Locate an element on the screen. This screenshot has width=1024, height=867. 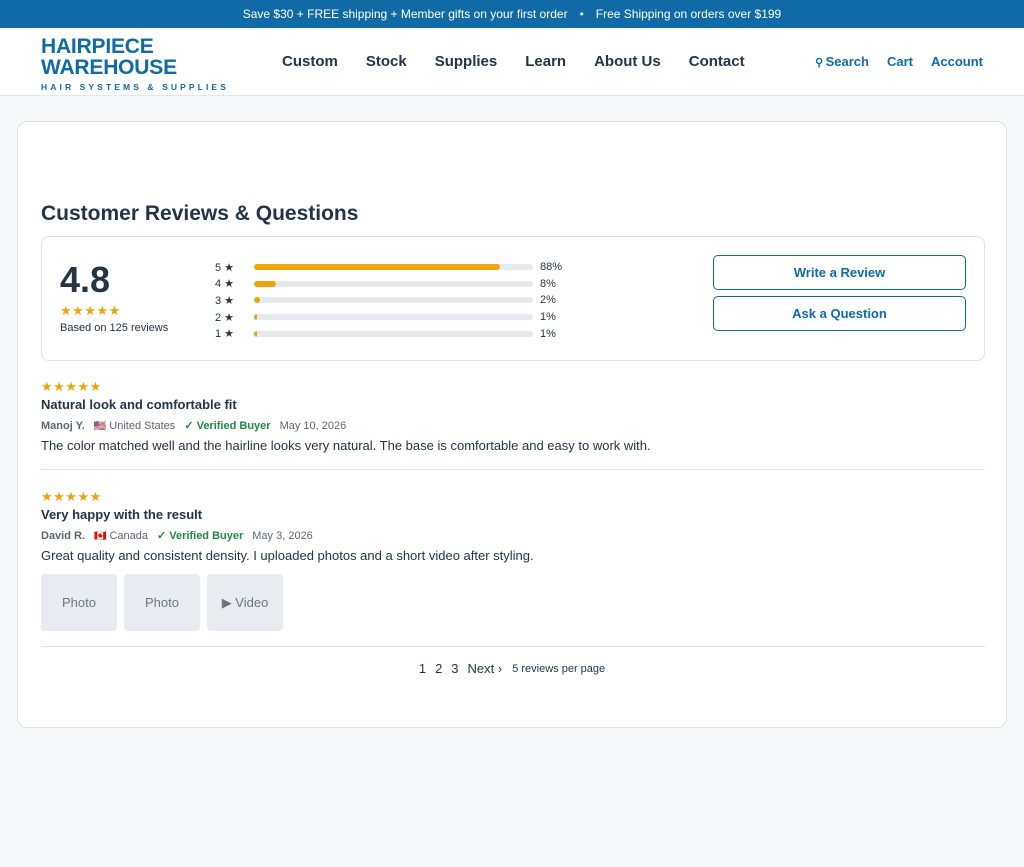
rating-percent: 2% is located at coordinates (548, 300).